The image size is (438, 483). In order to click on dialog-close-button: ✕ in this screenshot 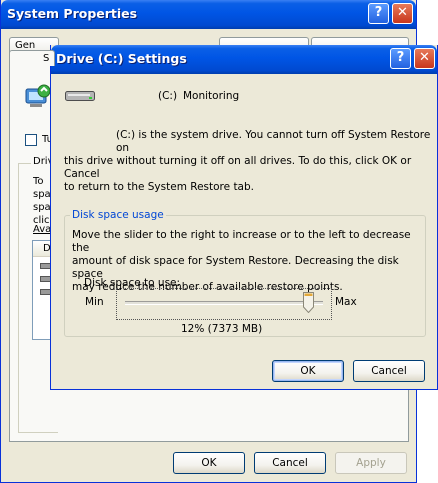, I will do `click(424, 58)`.